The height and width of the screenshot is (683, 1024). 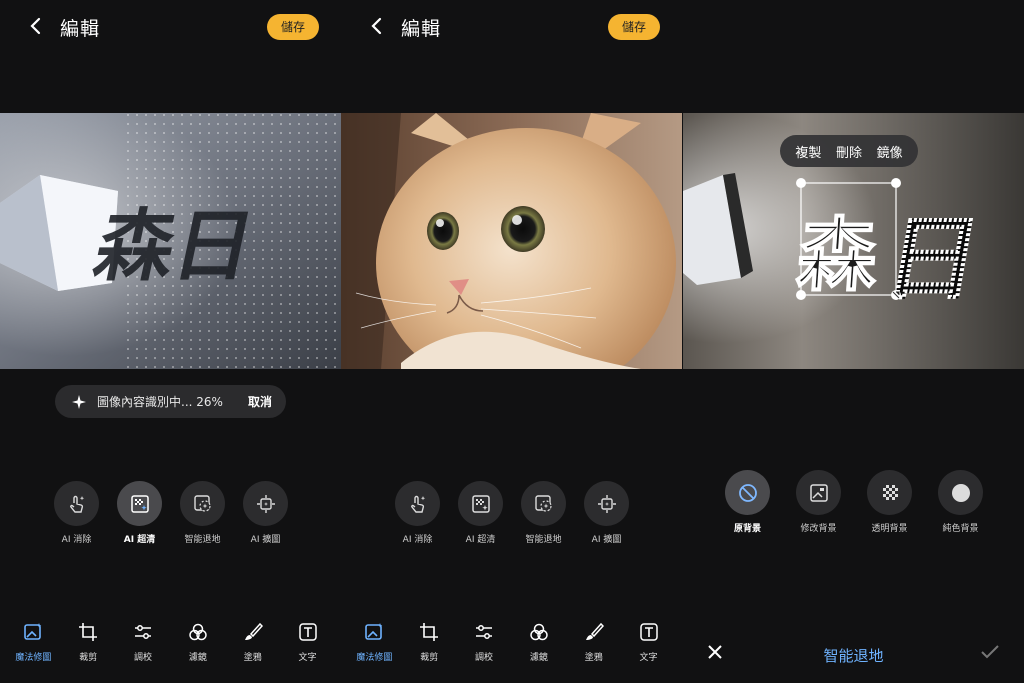 I want to click on copy-option: 複製, so click(x=808, y=151).